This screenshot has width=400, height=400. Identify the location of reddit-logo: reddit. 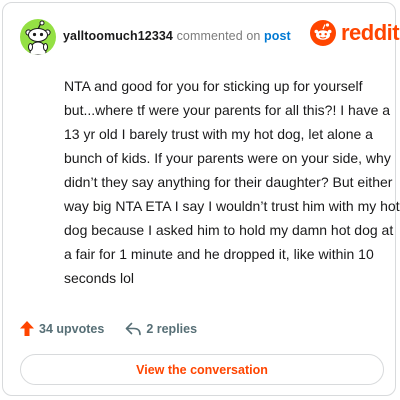
(355, 33).